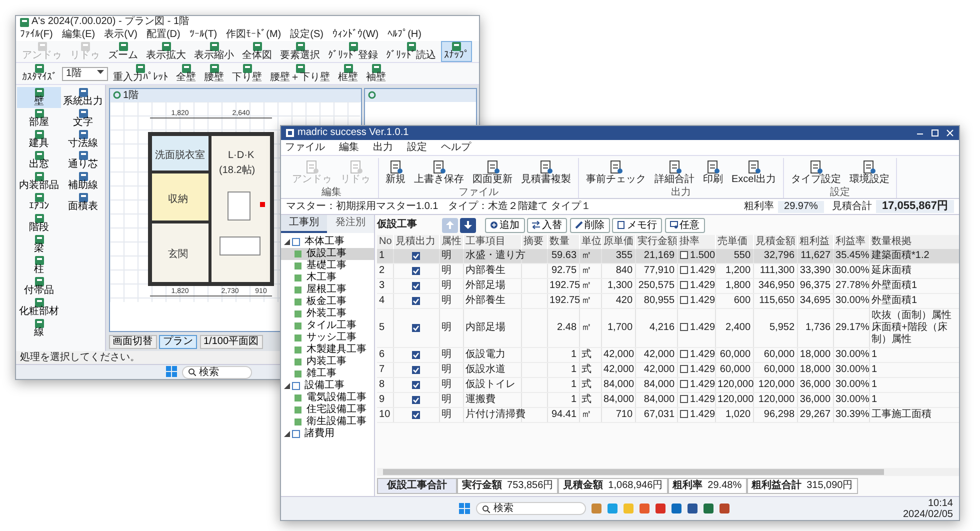 The image size is (980, 531). What do you see at coordinates (214, 73) in the screenshot?
I see `toolbar-button: 腰壁` at bounding box center [214, 73].